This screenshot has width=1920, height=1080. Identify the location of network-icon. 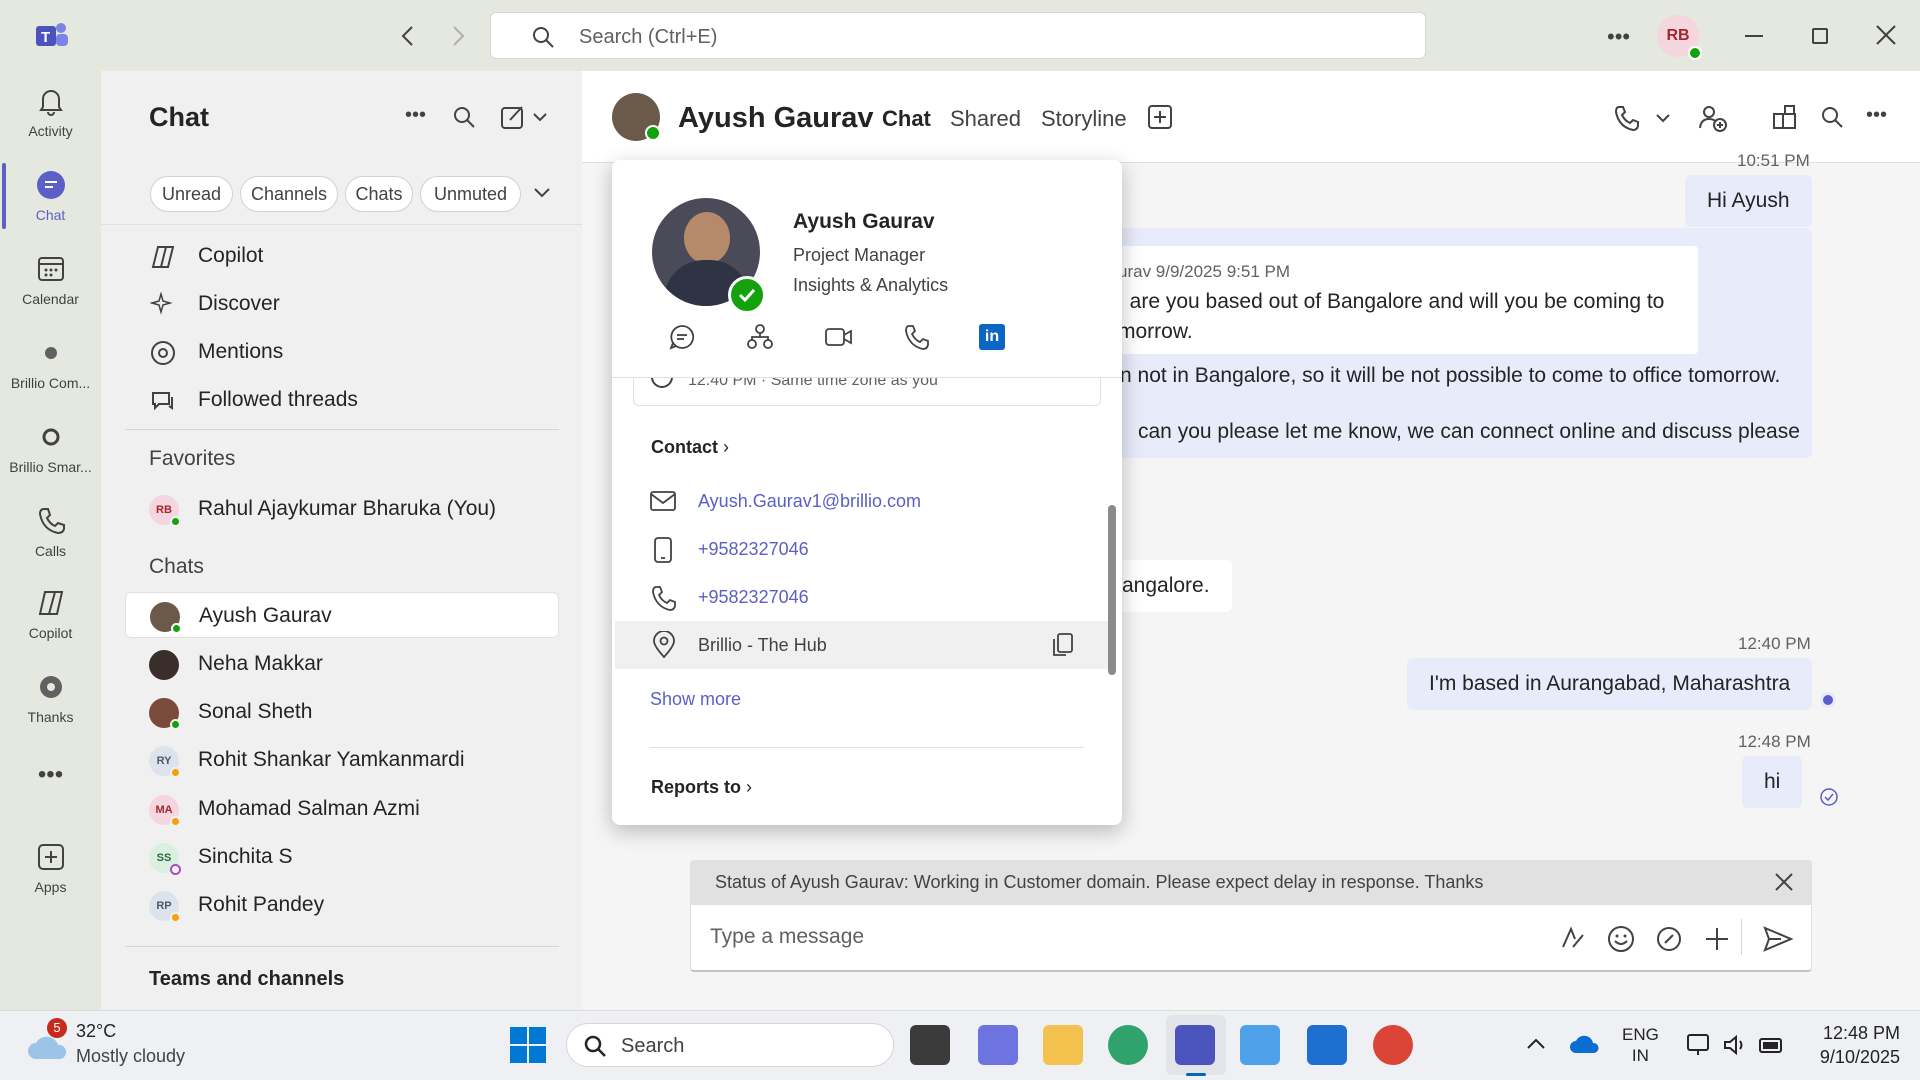
(1699, 1045).